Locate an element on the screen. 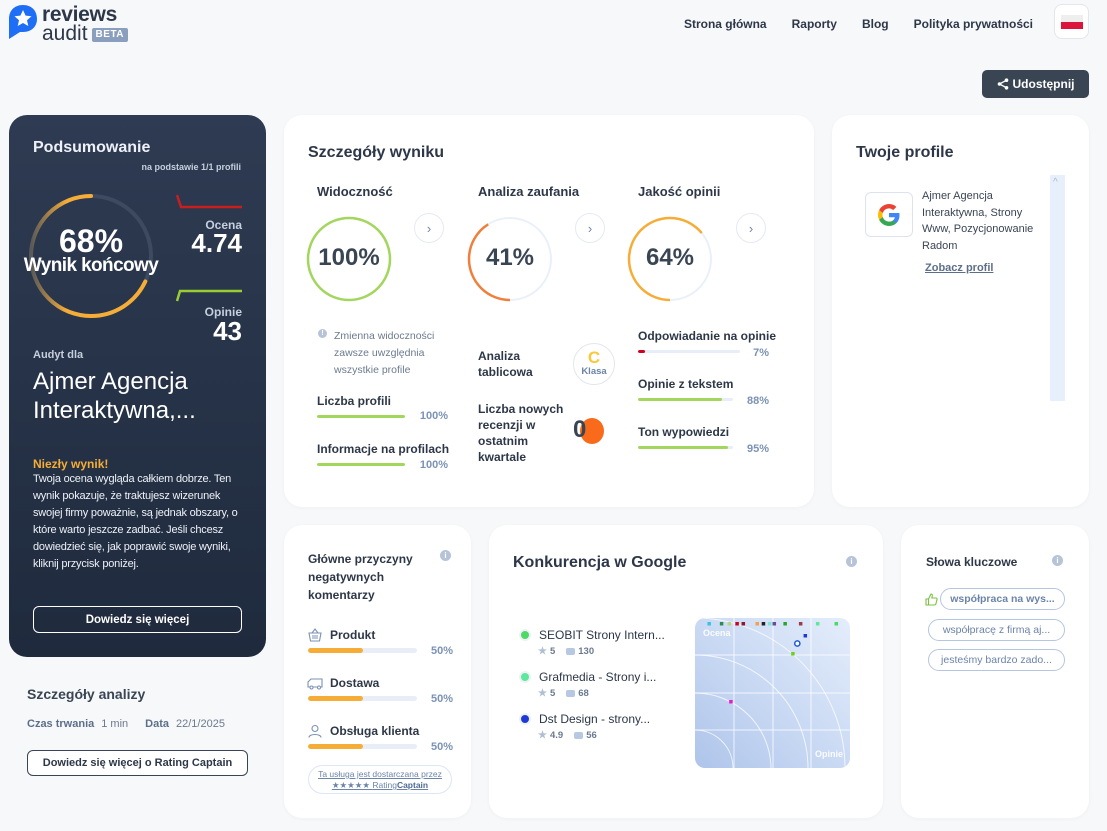 This screenshot has height=831, width=1107. competitor-reviews: 56 is located at coordinates (591, 735).